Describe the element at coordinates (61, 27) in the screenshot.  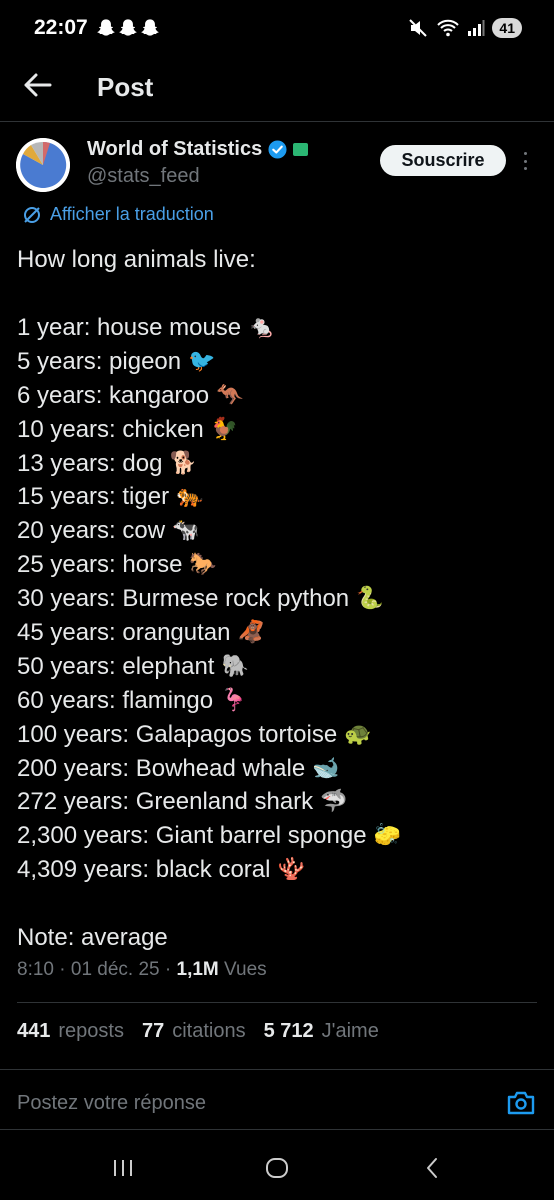
I see `status-time: 22:07` at that location.